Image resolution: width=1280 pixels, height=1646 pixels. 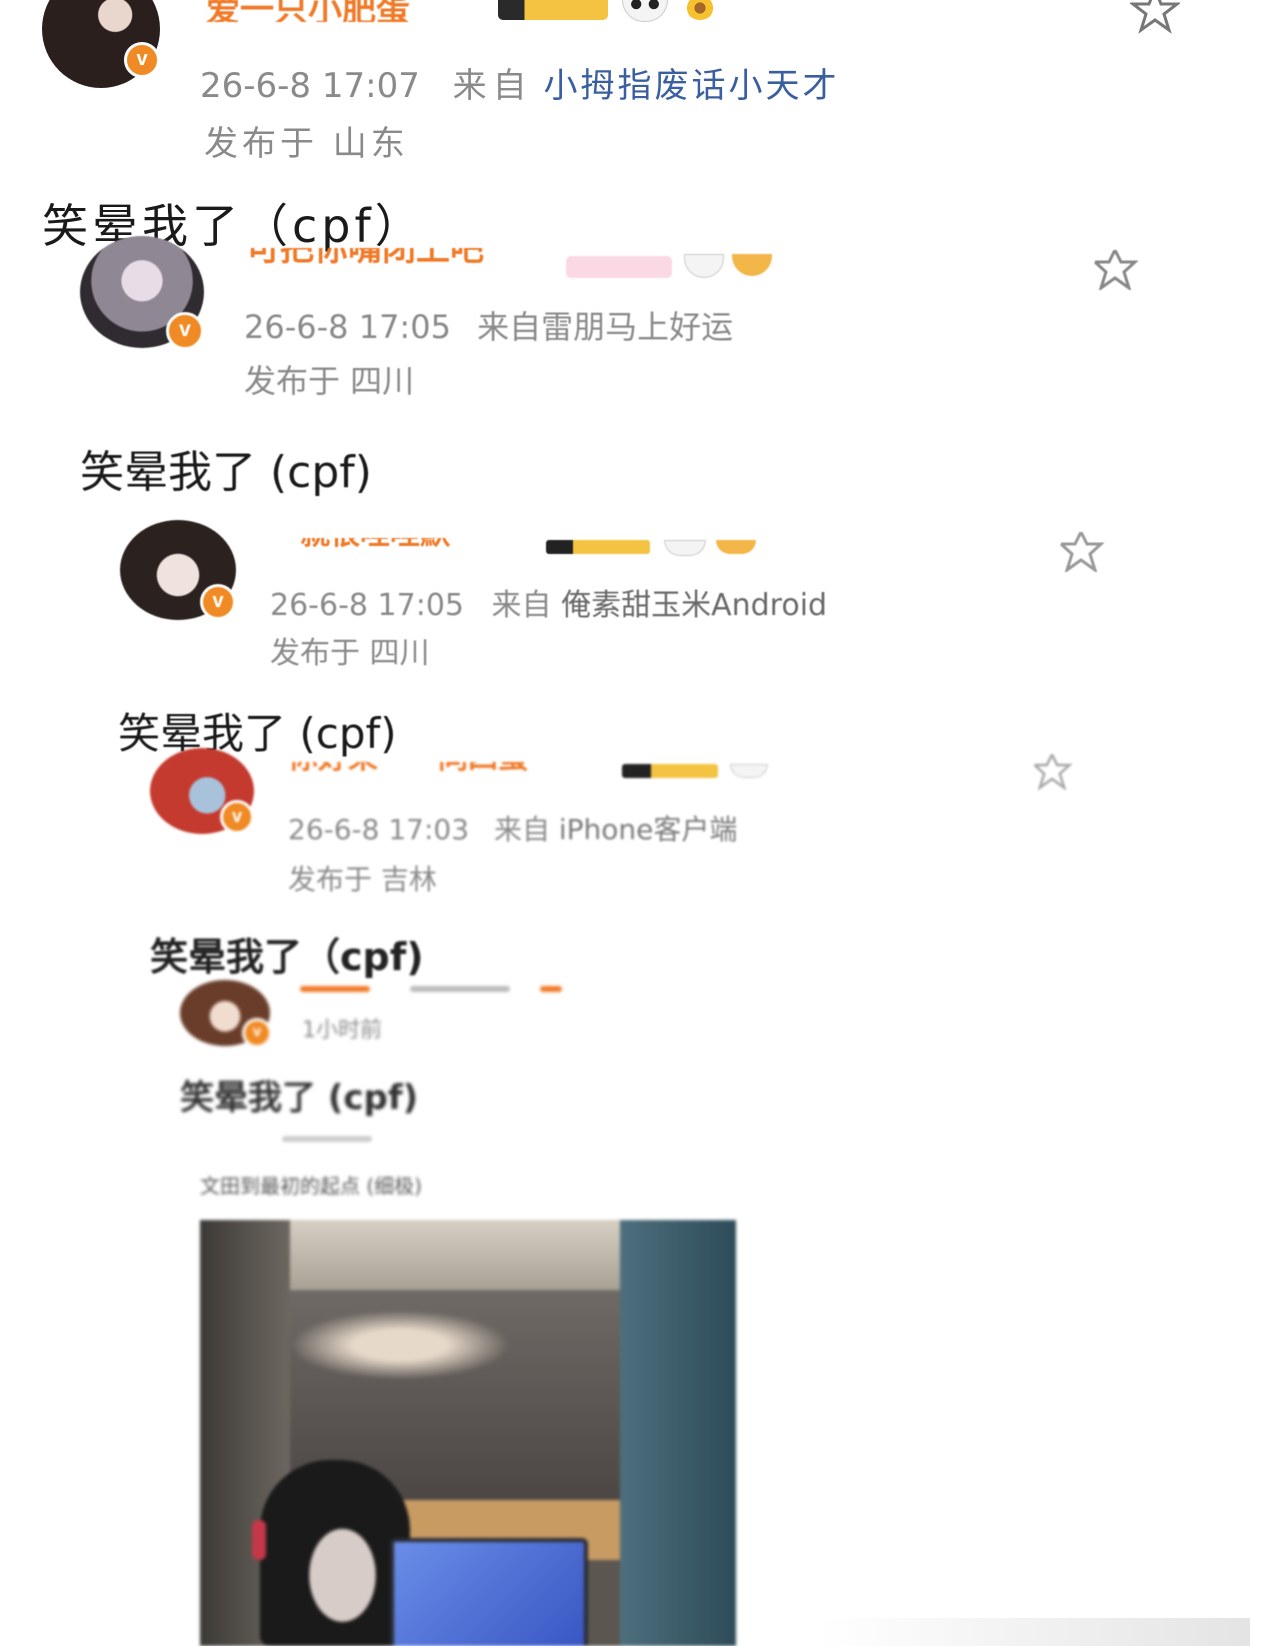 What do you see at coordinates (306, 144) in the screenshot?
I see `location: 发布于 山东` at bounding box center [306, 144].